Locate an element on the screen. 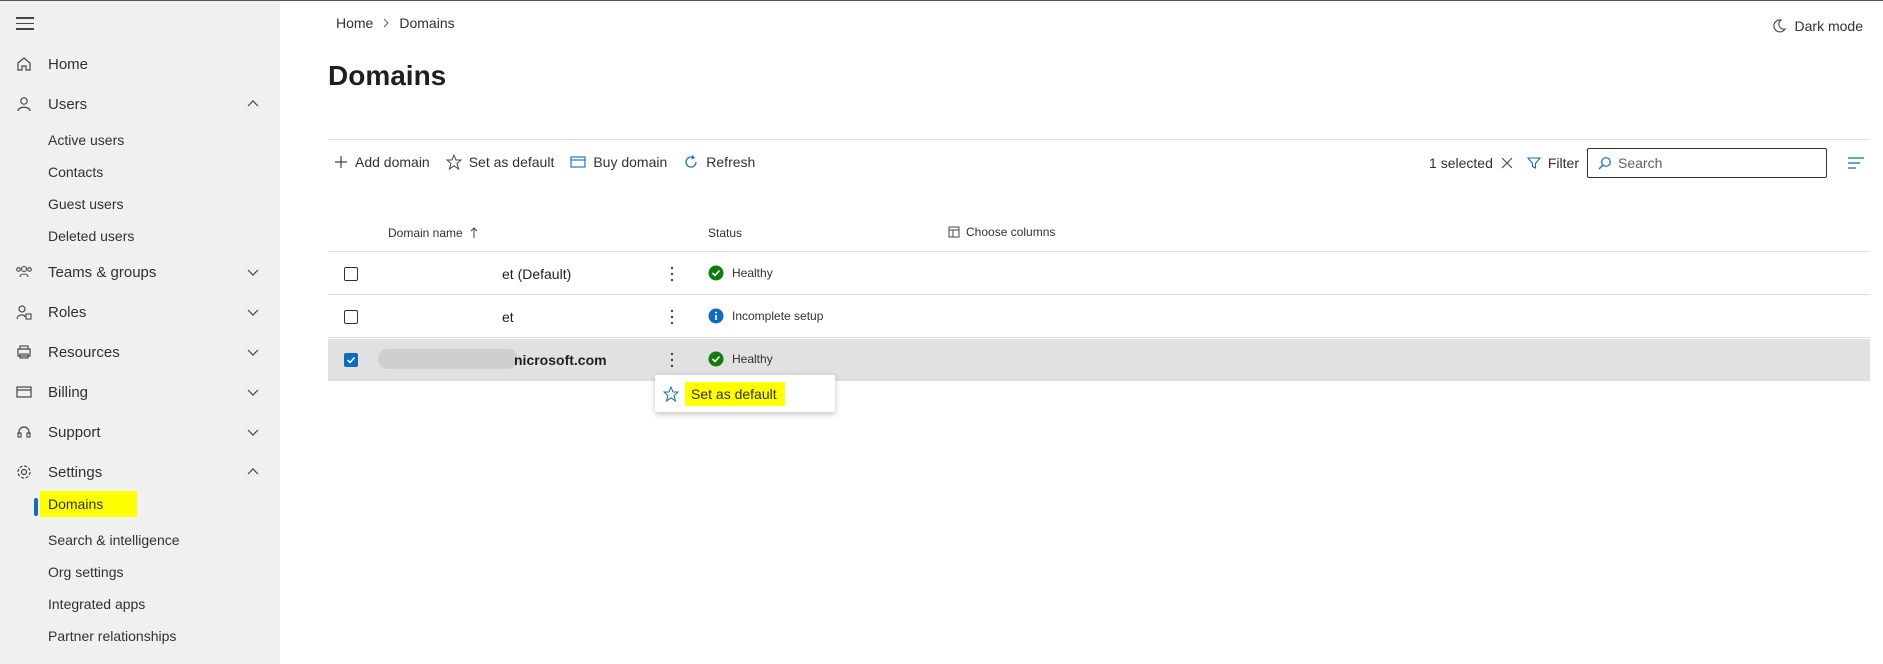  page-title: Domains is located at coordinates (387, 75).